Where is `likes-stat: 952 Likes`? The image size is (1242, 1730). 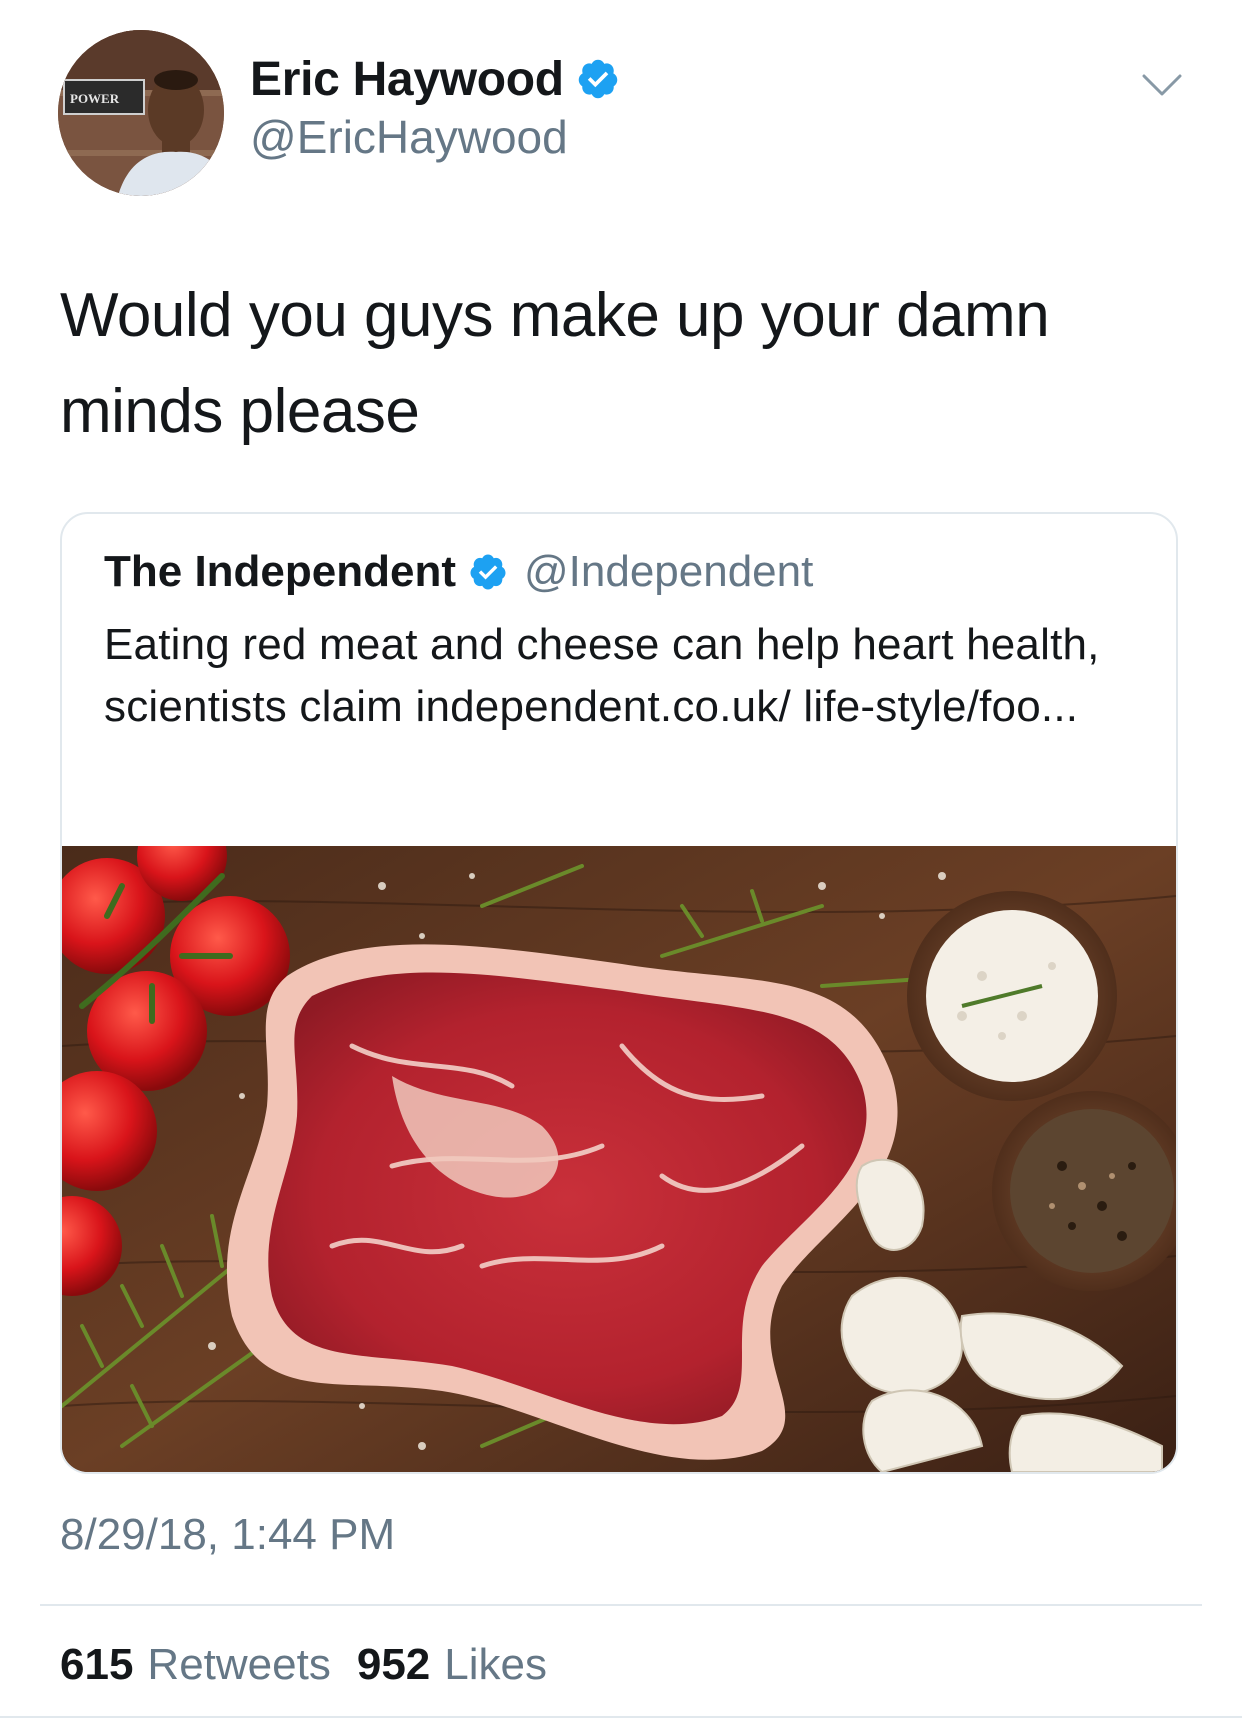
likes-stat: 952 Likes is located at coordinates (452, 1665).